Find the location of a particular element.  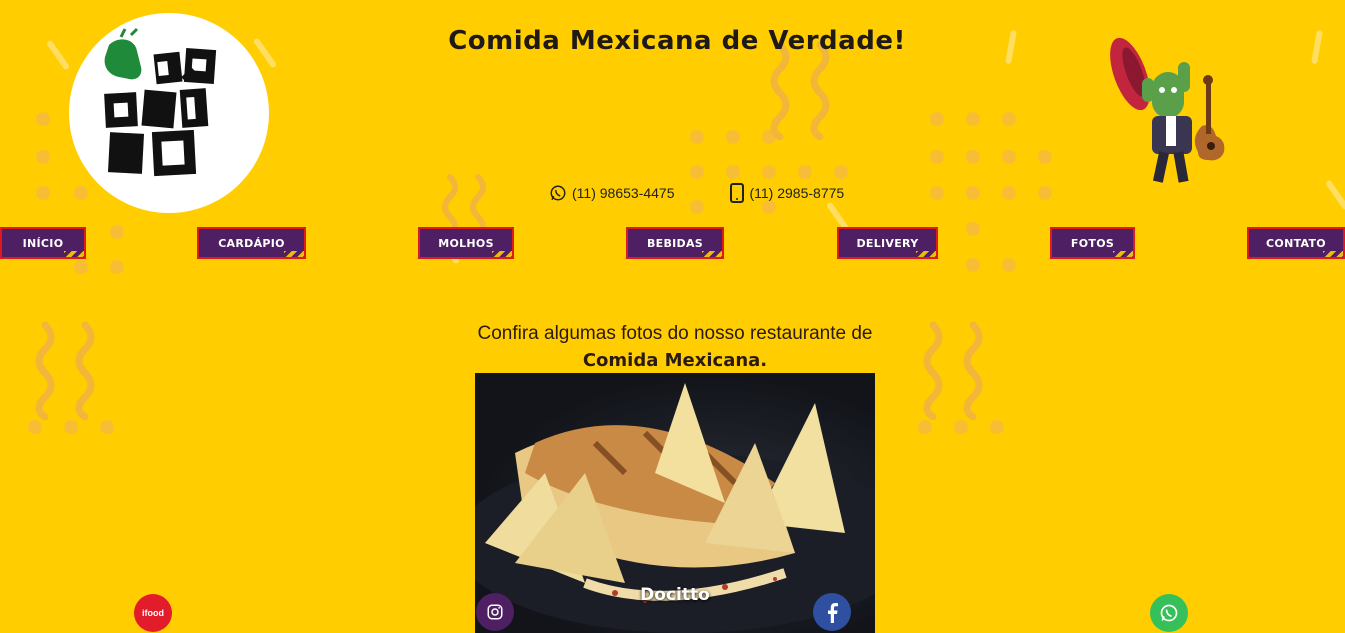

ifood-button: ifood is located at coordinates (153, 613).